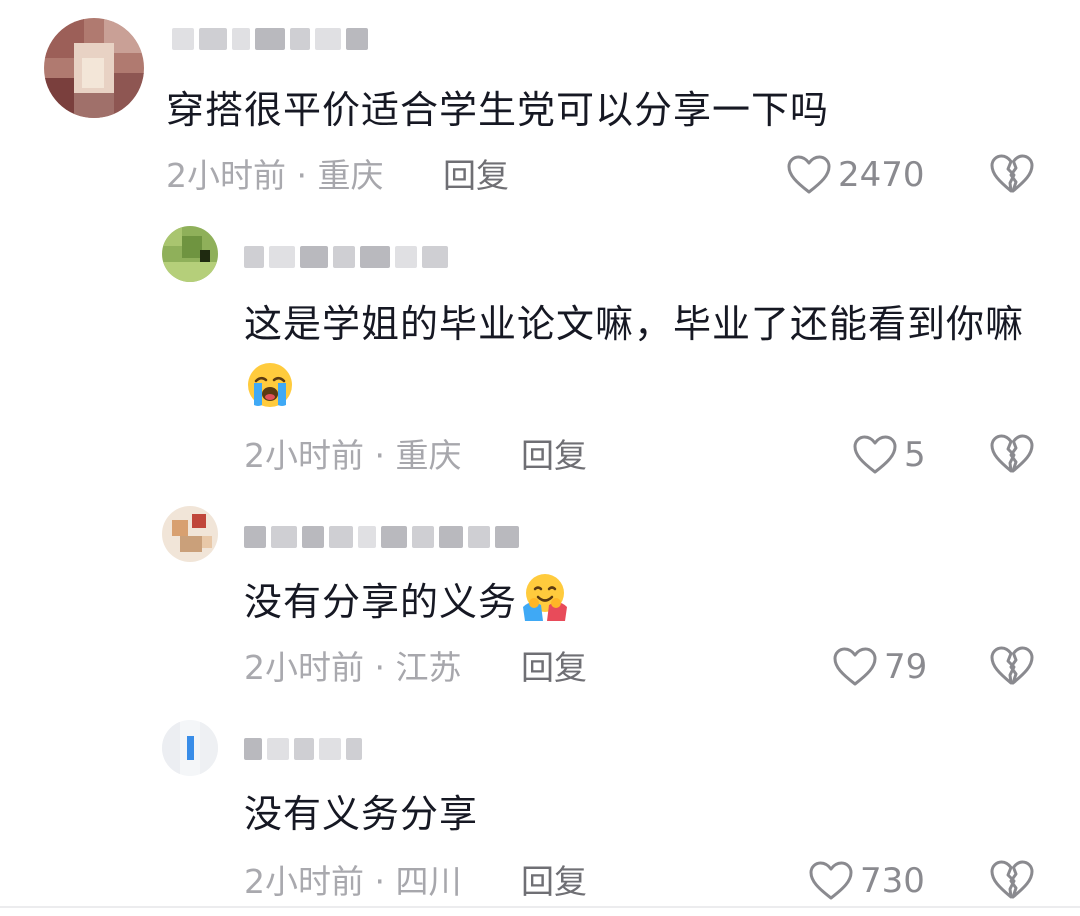 This screenshot has width=1080, height=916. I want to click on comment-text-content: 穿搭很平价适合学生党可以分享一下吗, so click(498, 110).